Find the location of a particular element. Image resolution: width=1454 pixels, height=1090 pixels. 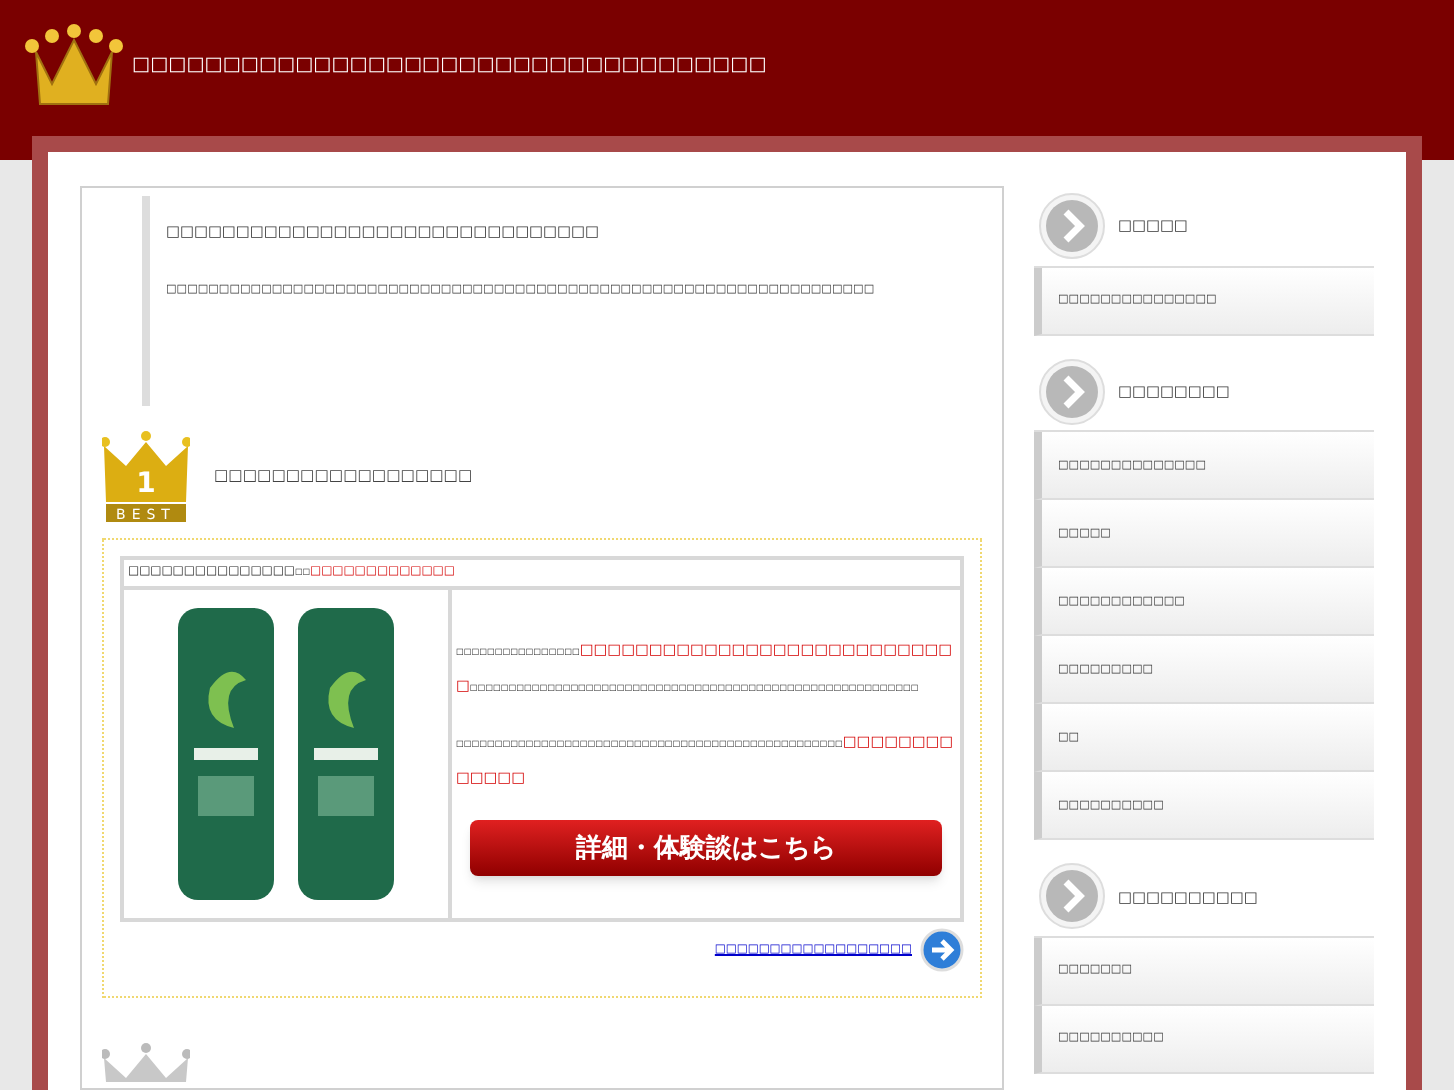

crown-icon is located at coordinates (74, 66).